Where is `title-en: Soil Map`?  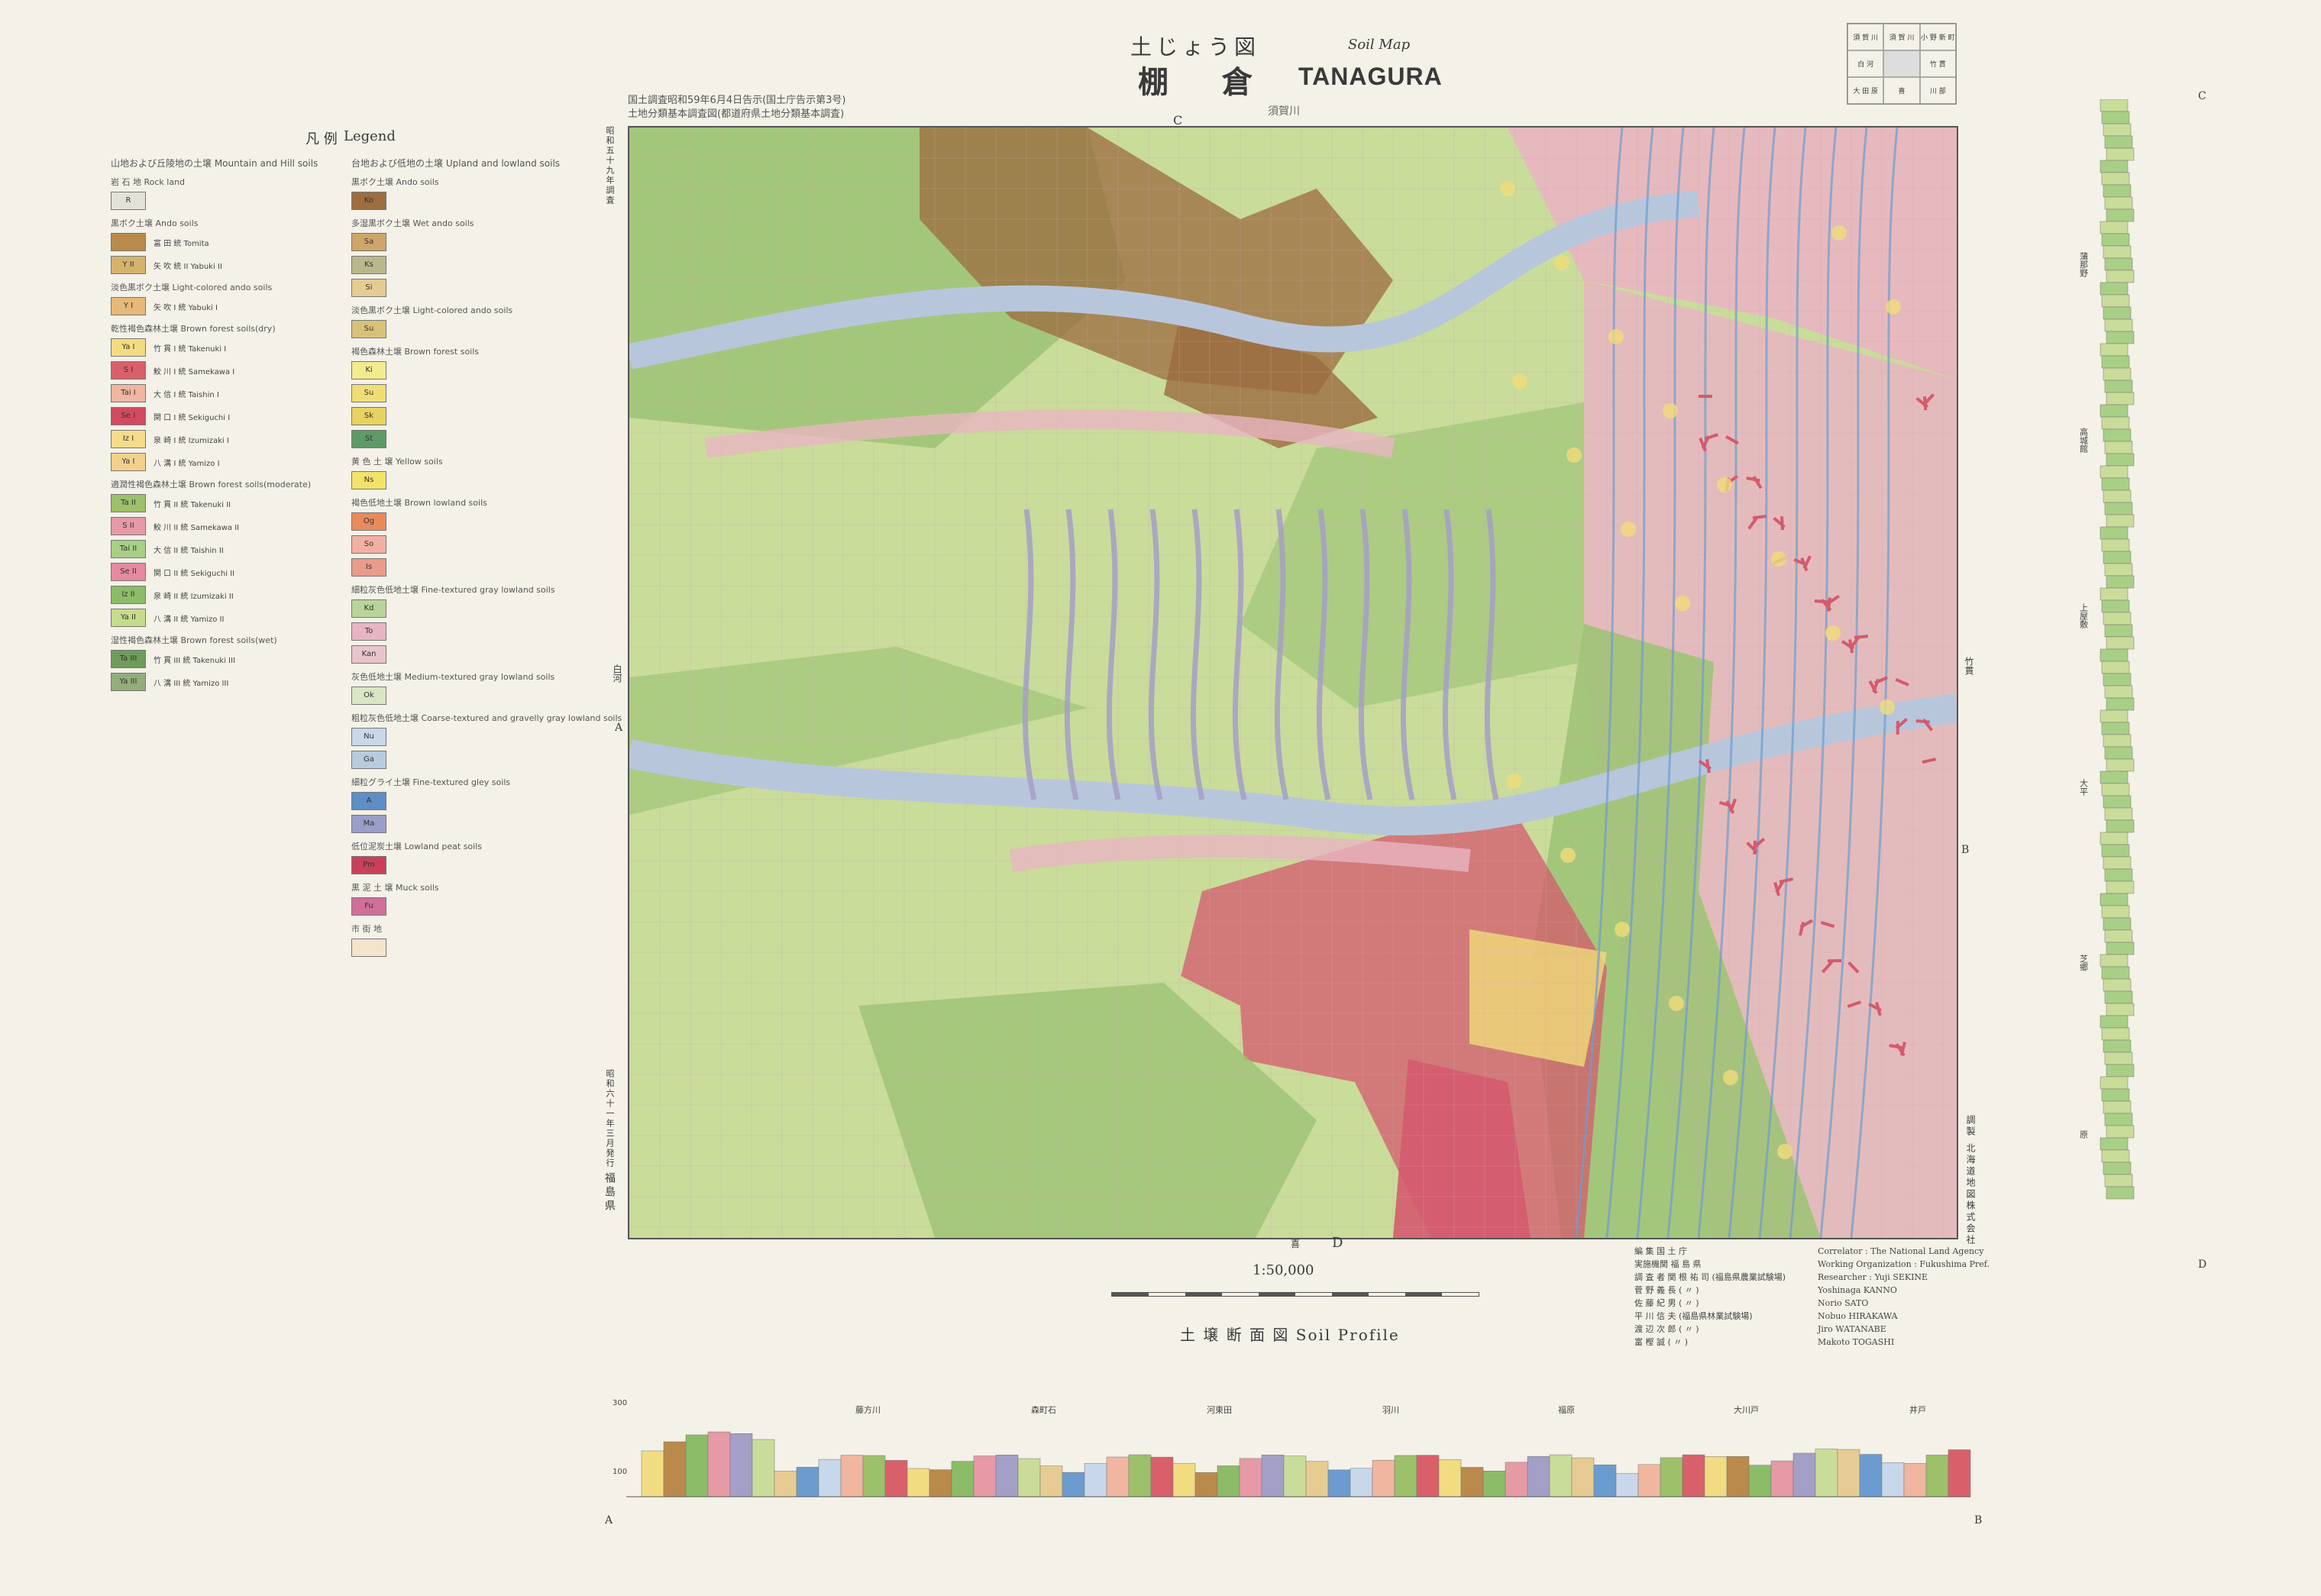
title-en: Soil Map is located at coordinates (1379, 45).